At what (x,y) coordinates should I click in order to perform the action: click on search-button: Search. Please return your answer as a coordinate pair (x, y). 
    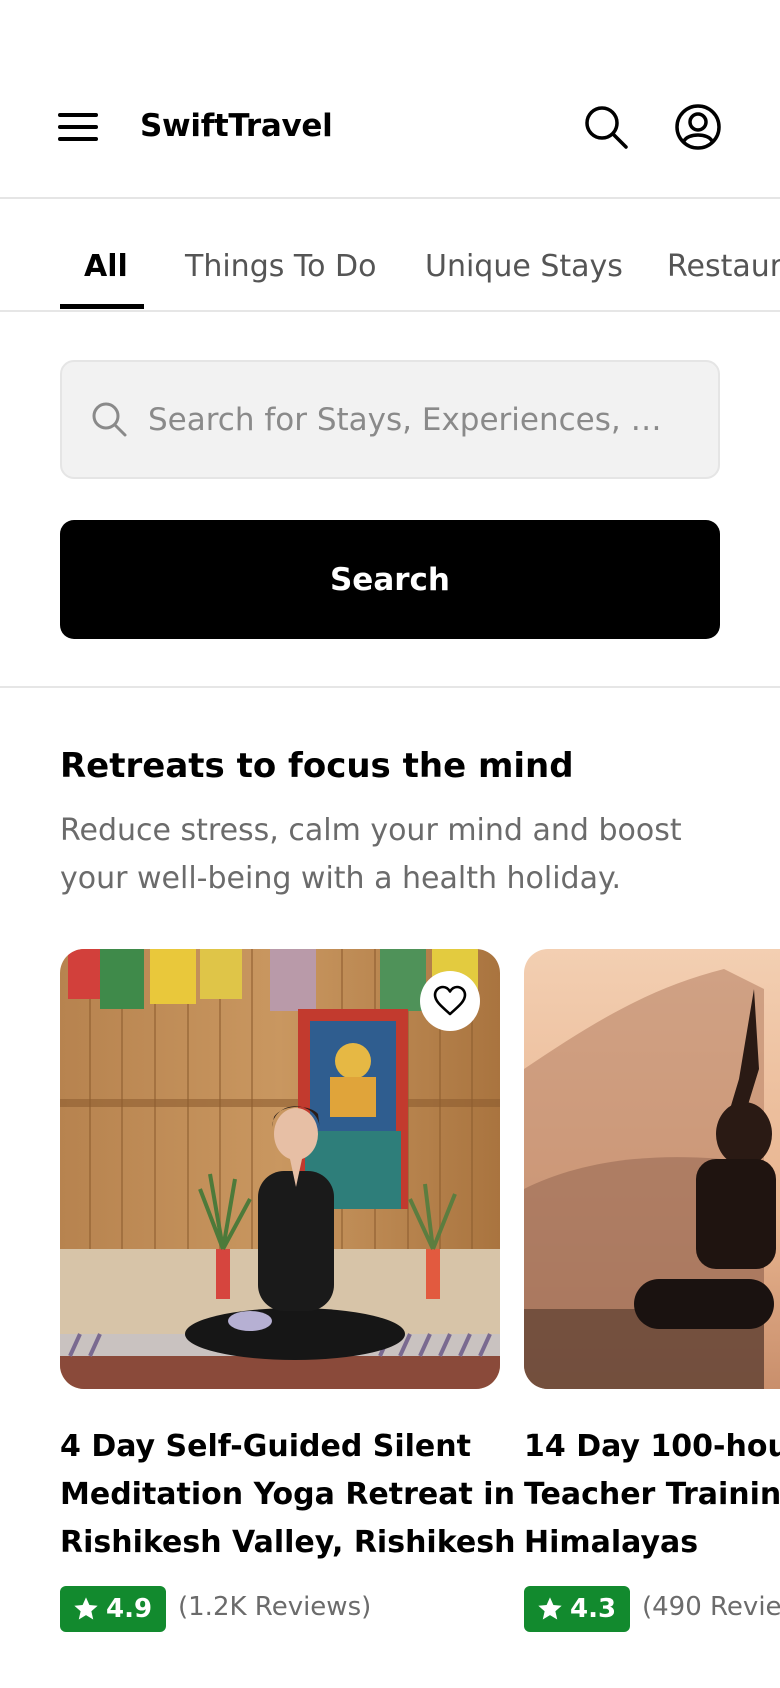
    Looking at the image, I should click on (390, 579).